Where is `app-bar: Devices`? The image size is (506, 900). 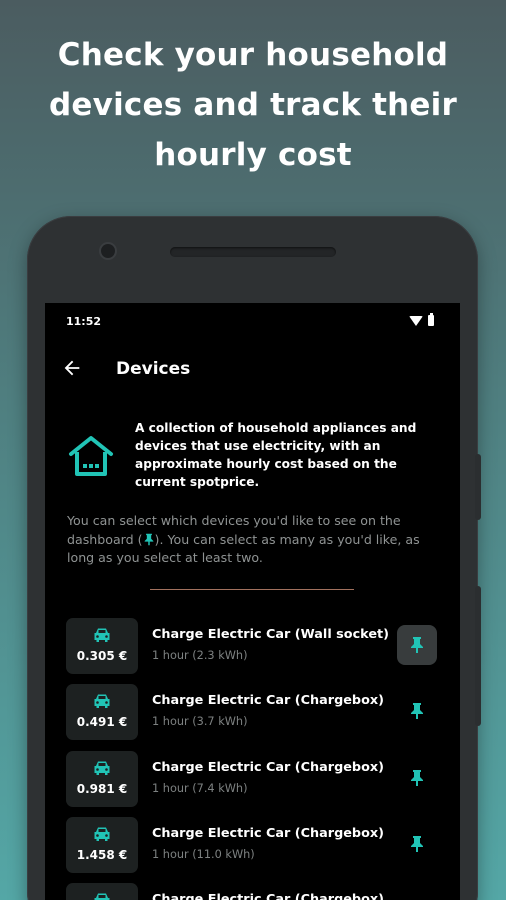
app-bar: Devices is located at coordinates (252, 371).